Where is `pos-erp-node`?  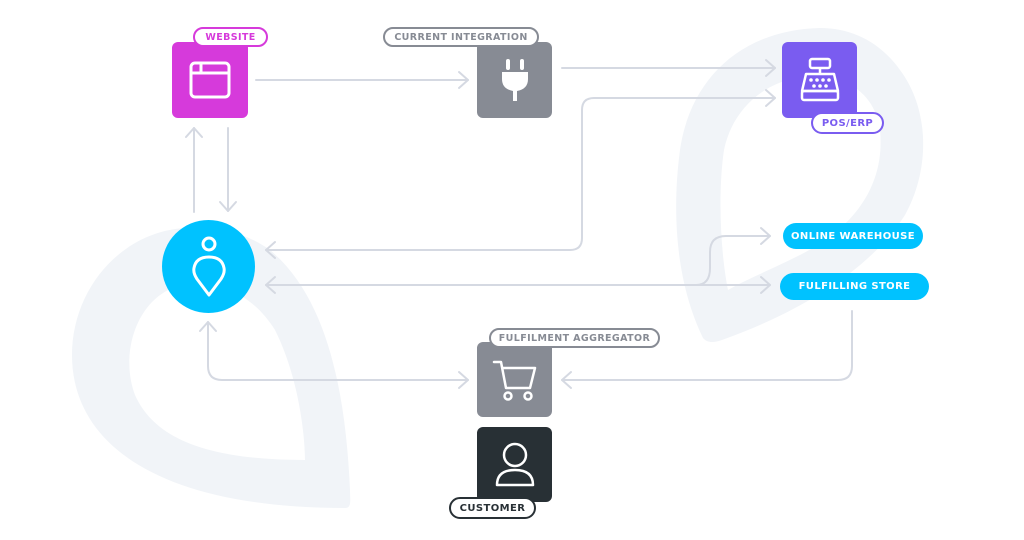 pos-erp-node is located at coordinates (819, 80).